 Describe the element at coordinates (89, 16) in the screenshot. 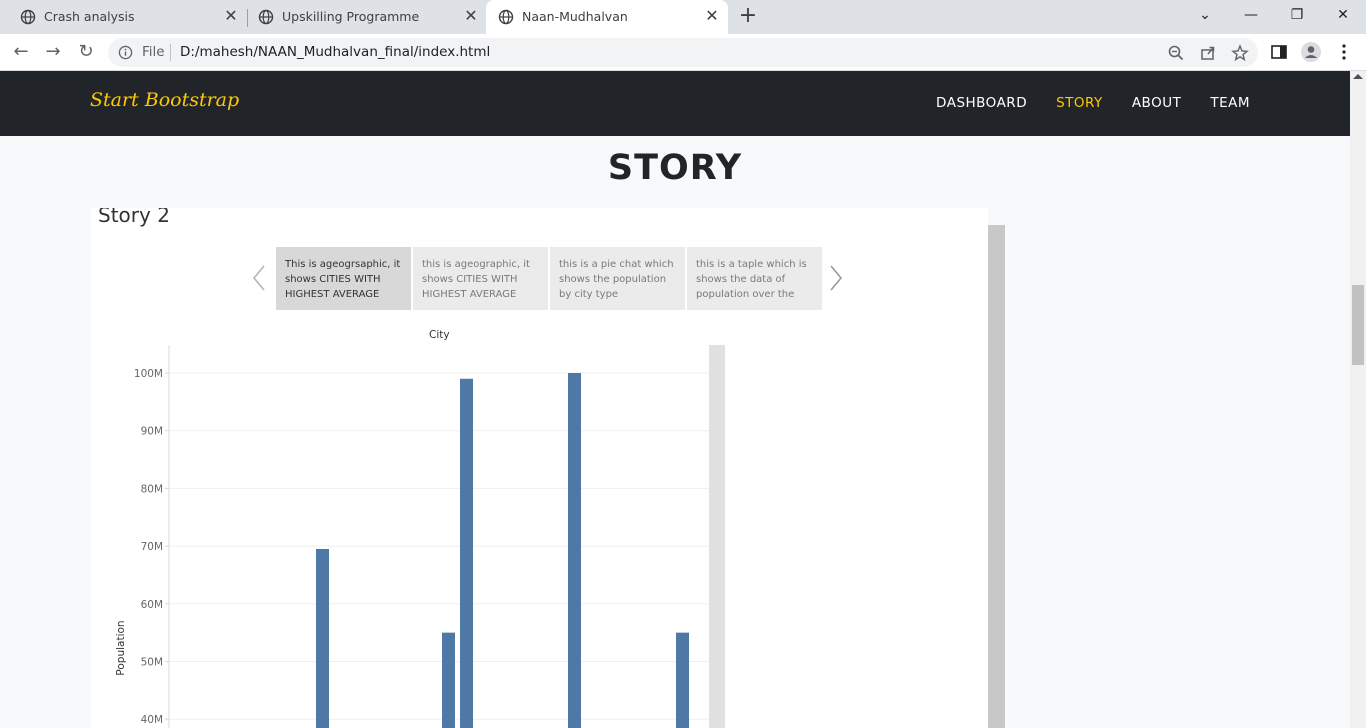

I see `tab-title: Crash analysis` at that location.